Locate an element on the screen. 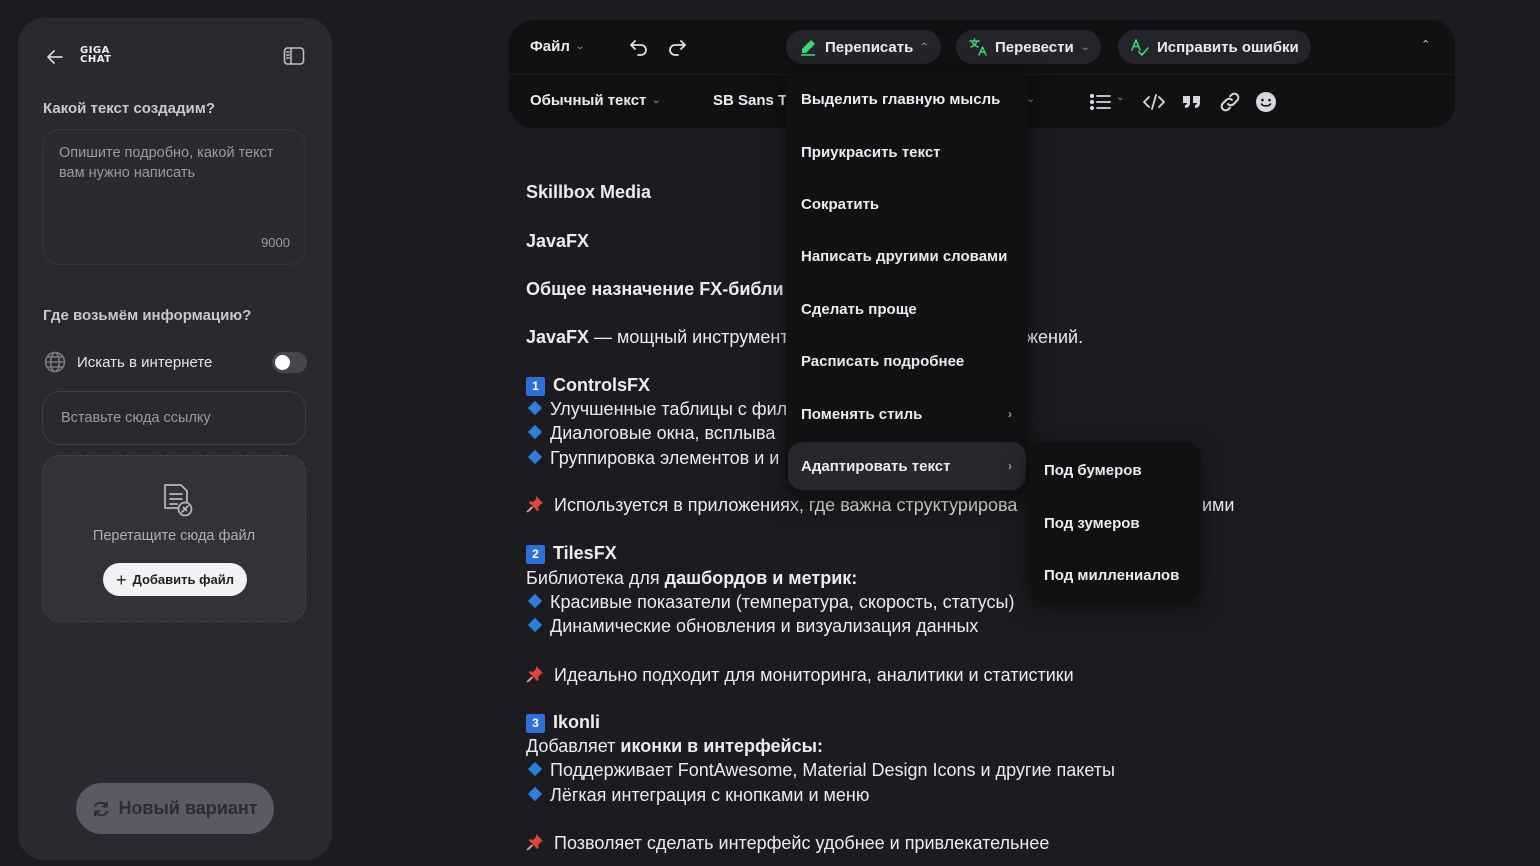 This screenshot has height=866, width=1540. file-dropzone: Перетащите сюда файл + Добавить файл is located at coordinates (174, 538).